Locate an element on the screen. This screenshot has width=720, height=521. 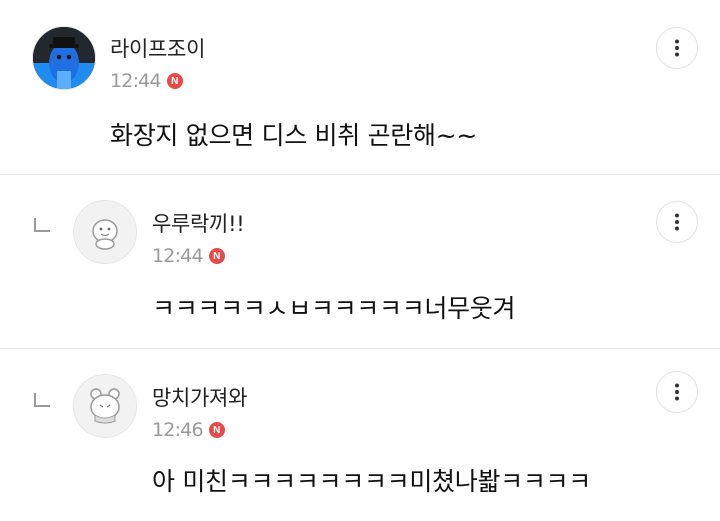
comment-author: 망치가져와 is located at coordinates (199, 397).